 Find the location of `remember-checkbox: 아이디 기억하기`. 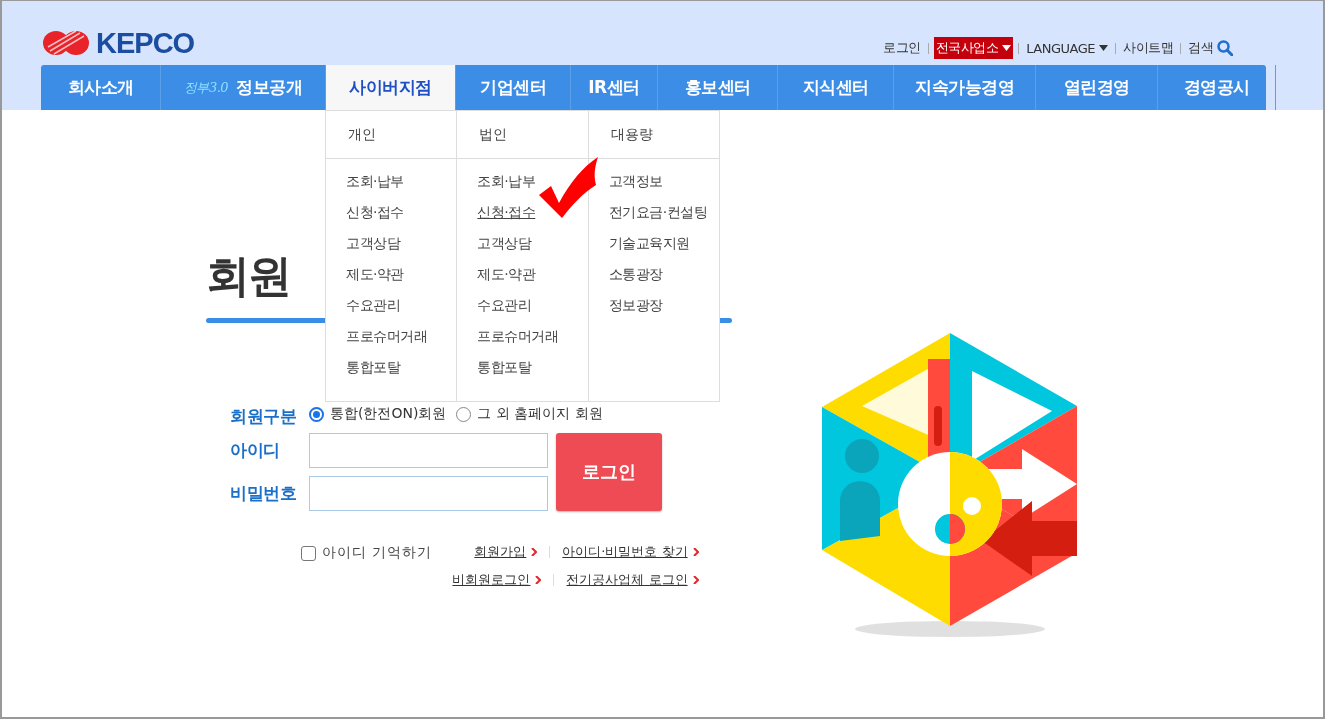

remember-checkbox: 아이디 기억하기 is located at coordinates (367, 553).